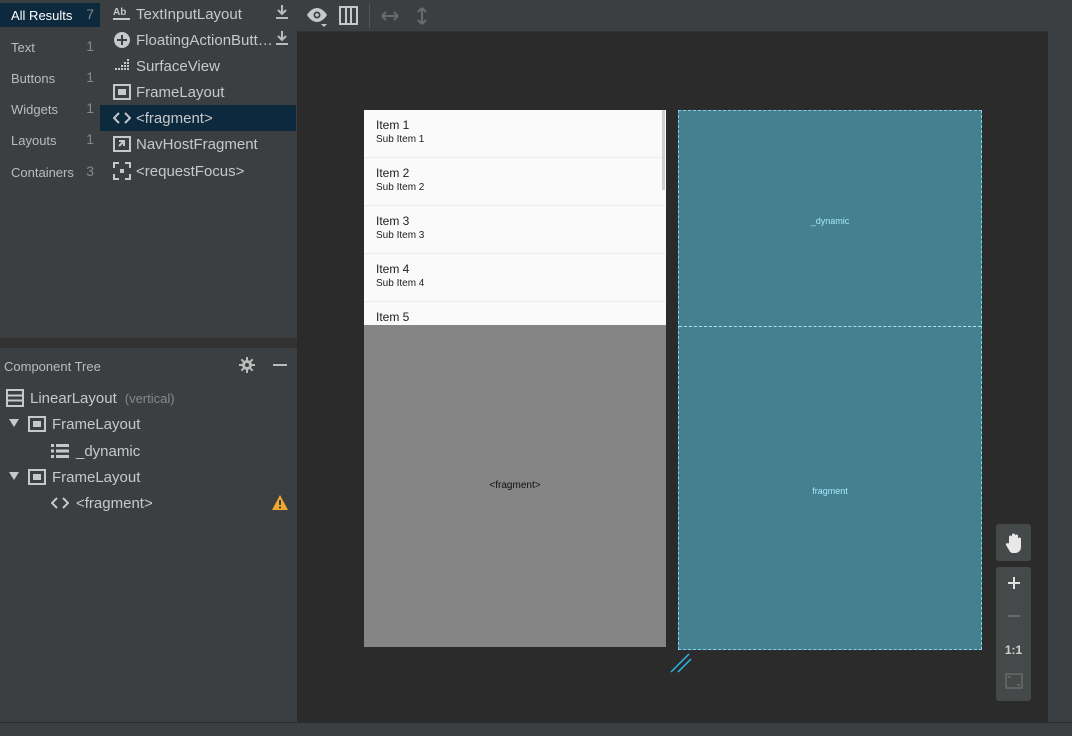 Image resolution: width=1072 pixels, height=736 pixels. I want to click on palette-item-surfaceview: SurfaceView, so click(198, 66).